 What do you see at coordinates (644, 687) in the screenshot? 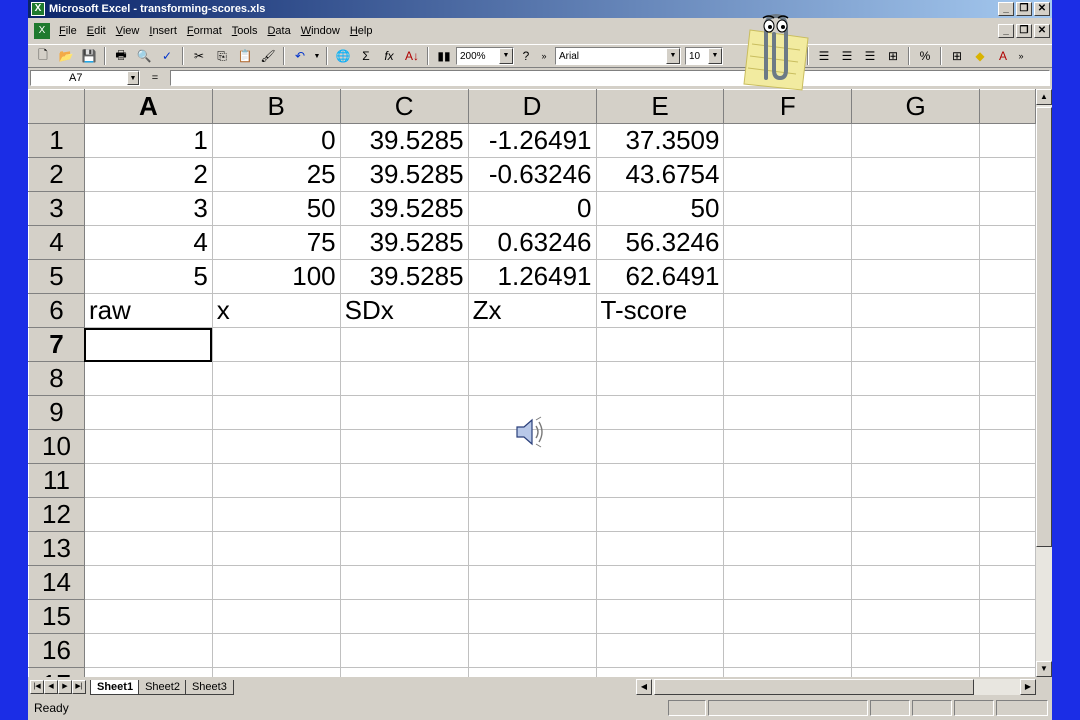
I see `scroll-left-icon: ◀` at bounding box center [644, 687].